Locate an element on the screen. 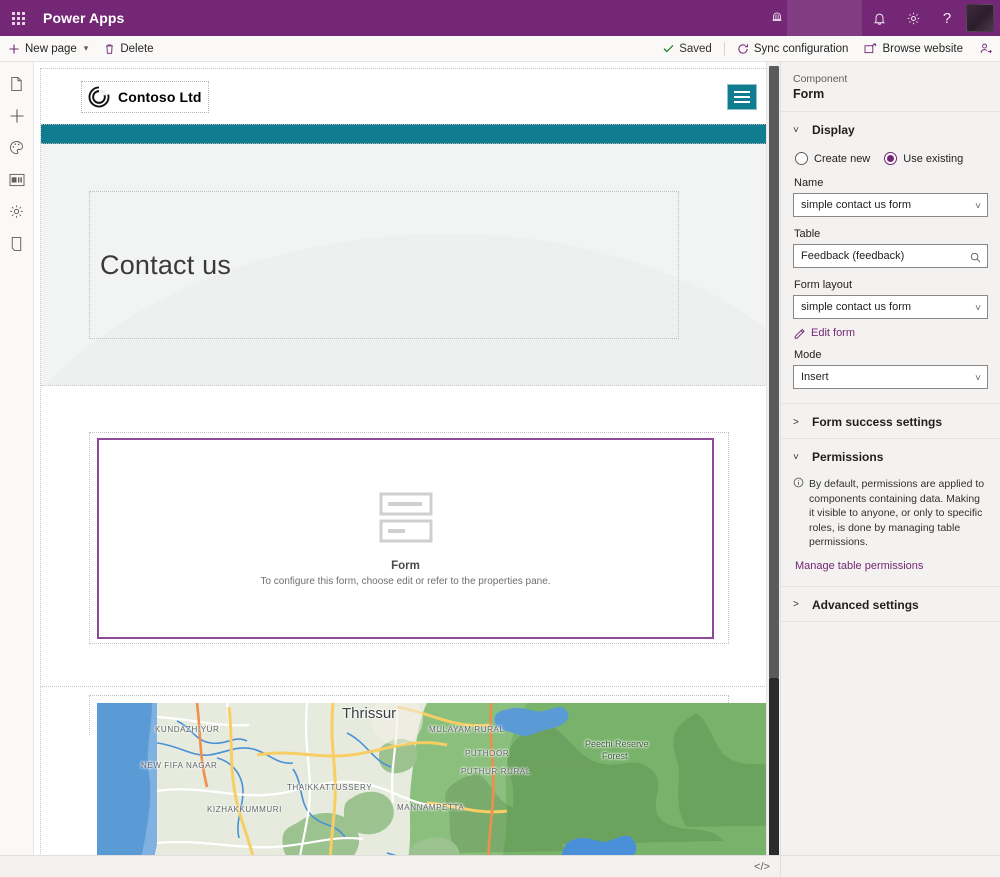  hero-text-block: Contact us is located at coordinates (384, 265).